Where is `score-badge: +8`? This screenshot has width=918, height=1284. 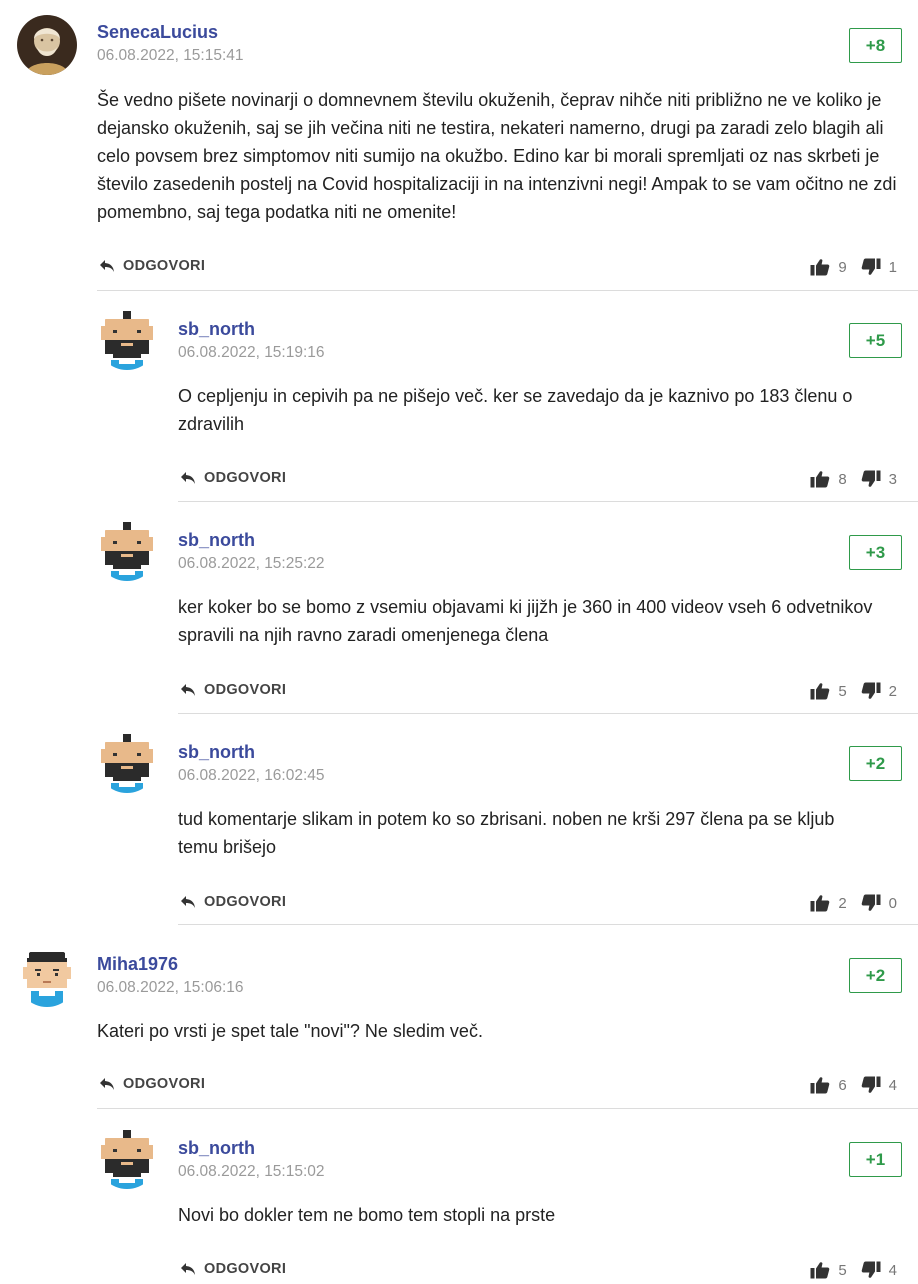
score-badge: +8 is located at coordinates (875, 45).